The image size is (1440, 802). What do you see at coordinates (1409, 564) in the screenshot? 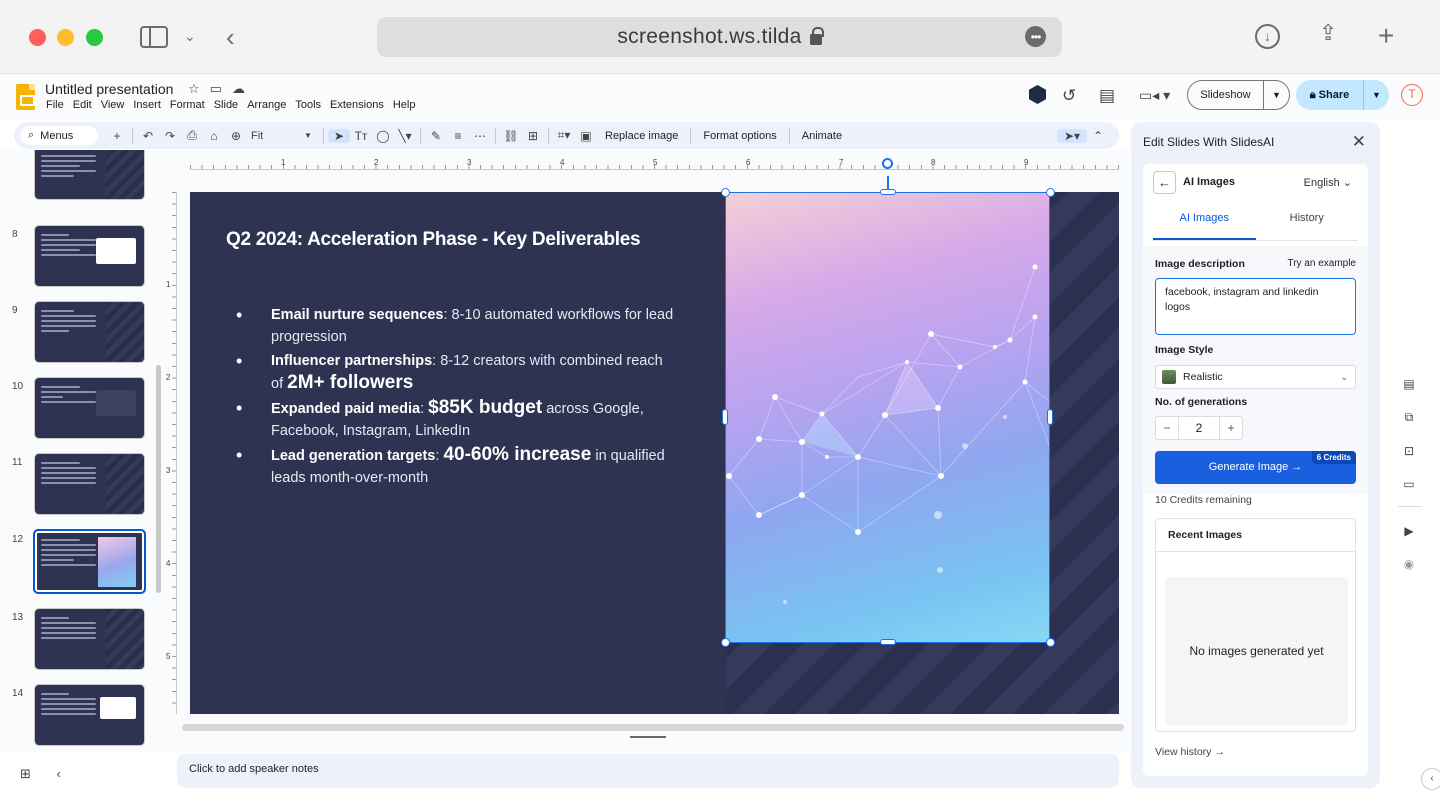
I see `record-icon: ◉` at bounding box center [1409, 564].